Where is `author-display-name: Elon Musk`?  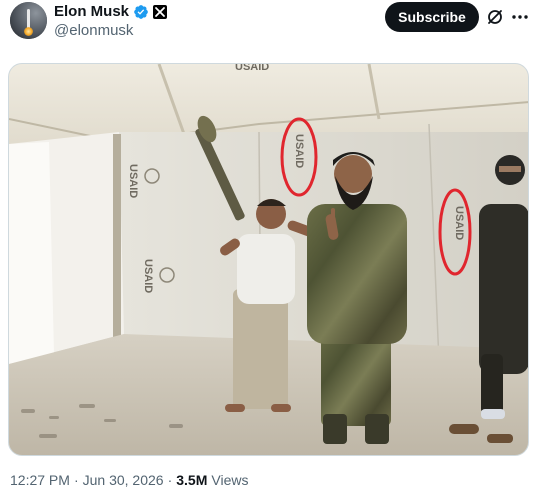
author-display-name: Elon Musk is located at coordinates (91, 12).